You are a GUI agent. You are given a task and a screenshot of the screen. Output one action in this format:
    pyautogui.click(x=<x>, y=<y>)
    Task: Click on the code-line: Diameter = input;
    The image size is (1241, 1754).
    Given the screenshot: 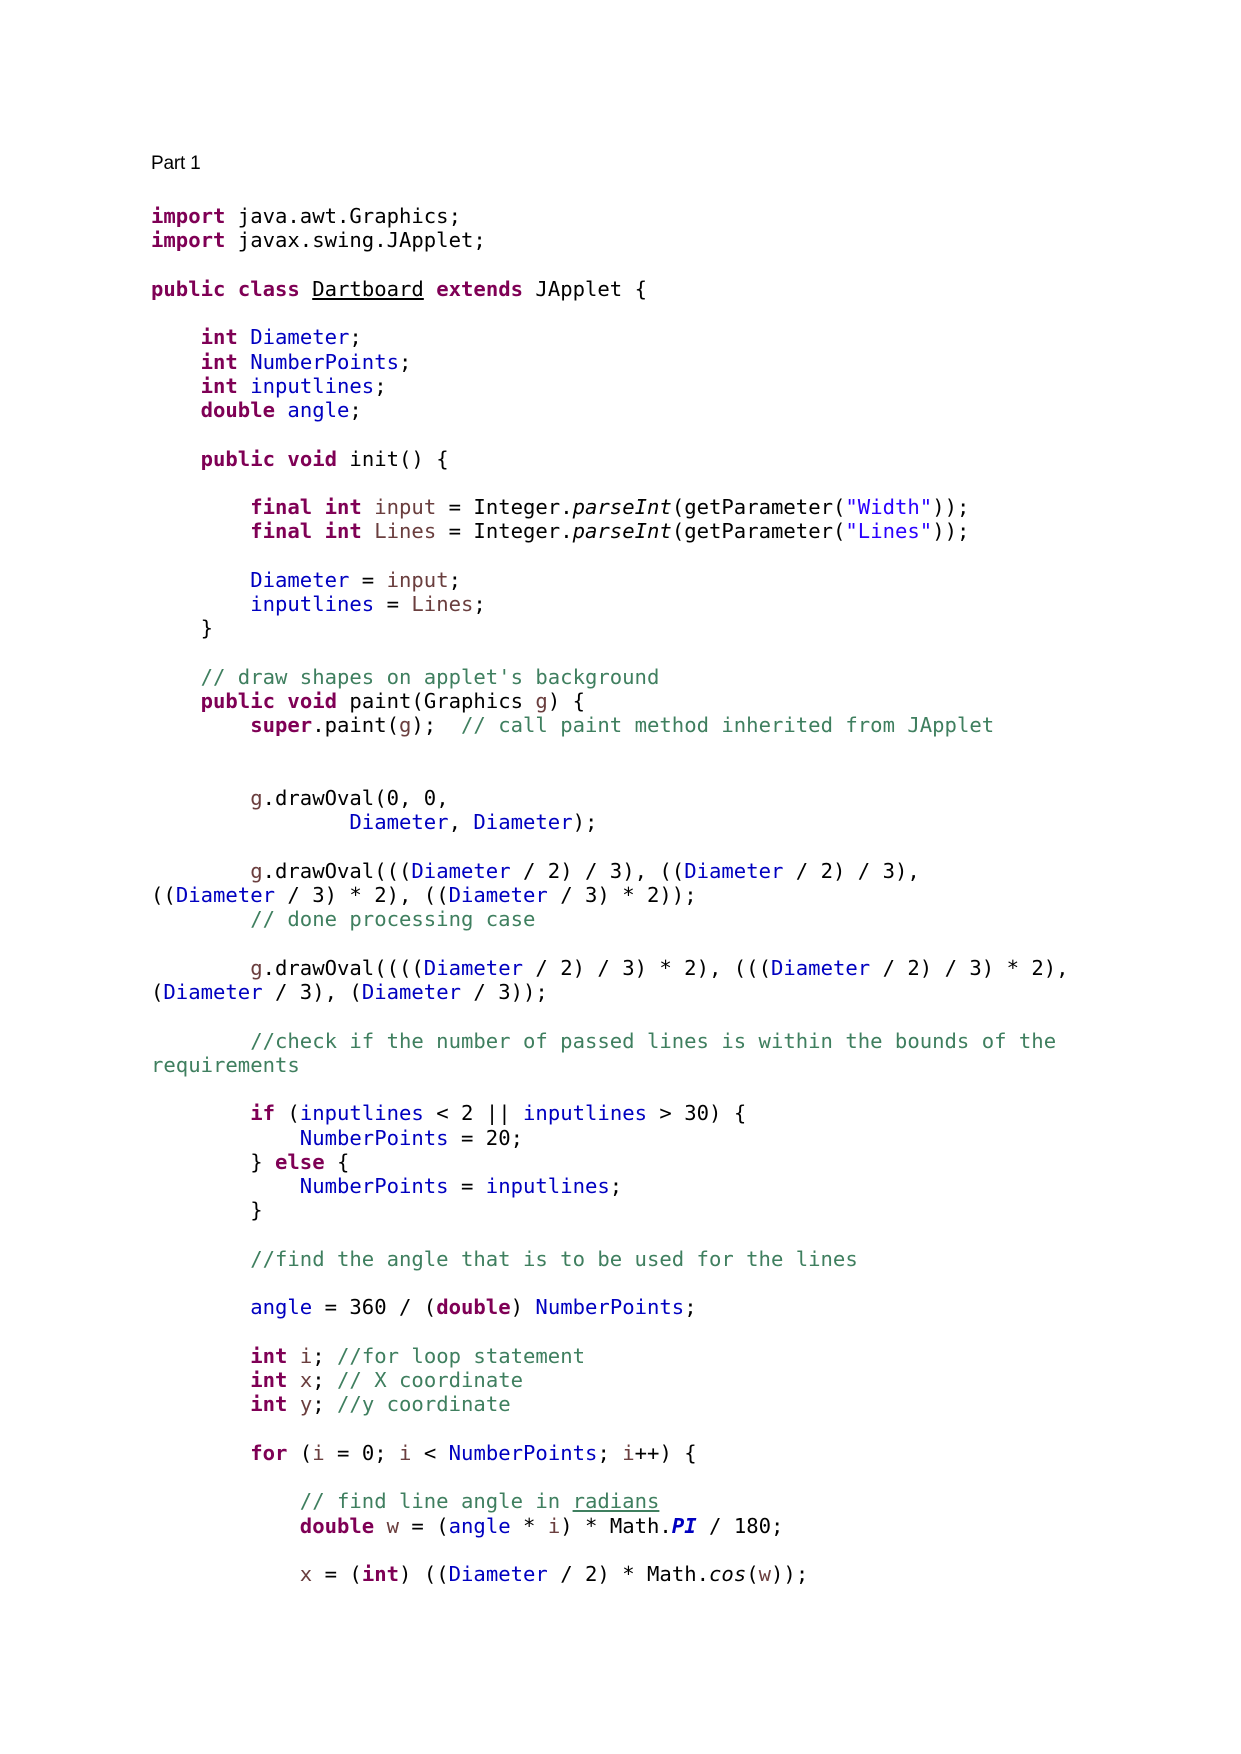 What is the action you would take?
    pyautogui.click(x=610, y=580)
    